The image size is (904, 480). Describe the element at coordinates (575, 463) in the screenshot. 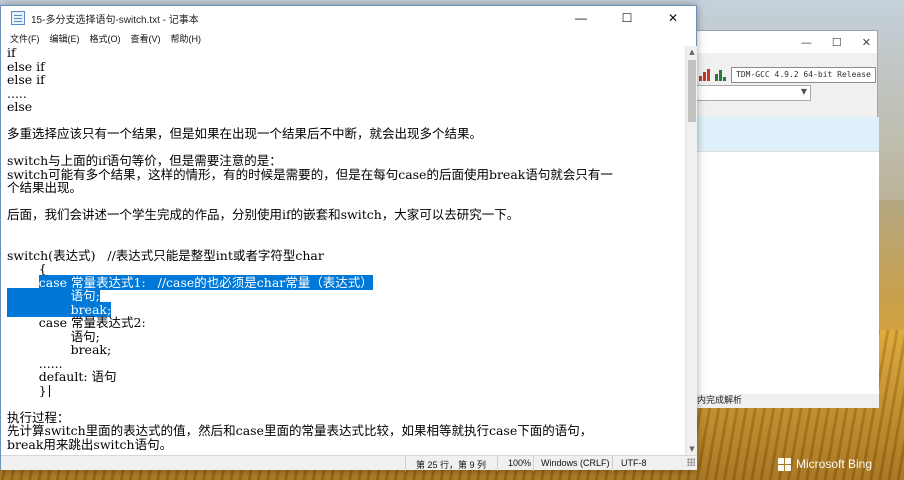

I see `line-ending: Windows (CRLF)` at that location.